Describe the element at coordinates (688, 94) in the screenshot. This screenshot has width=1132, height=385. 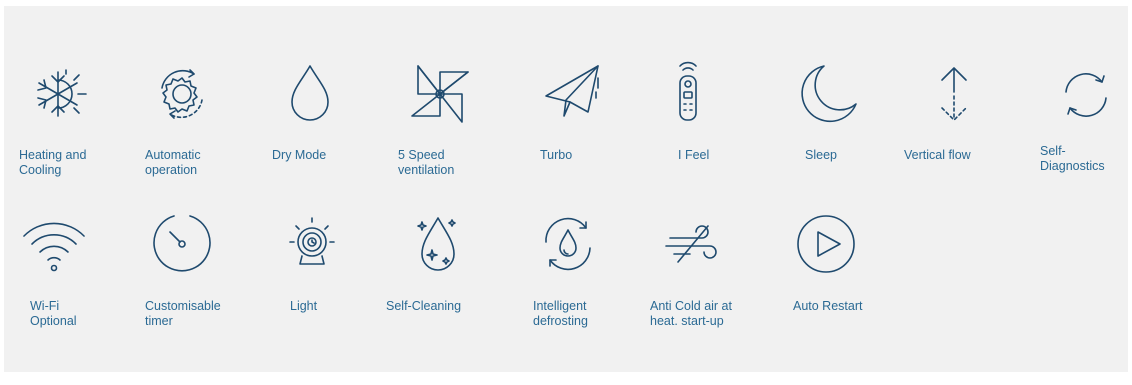
I see `remote-control-icon` at that location.